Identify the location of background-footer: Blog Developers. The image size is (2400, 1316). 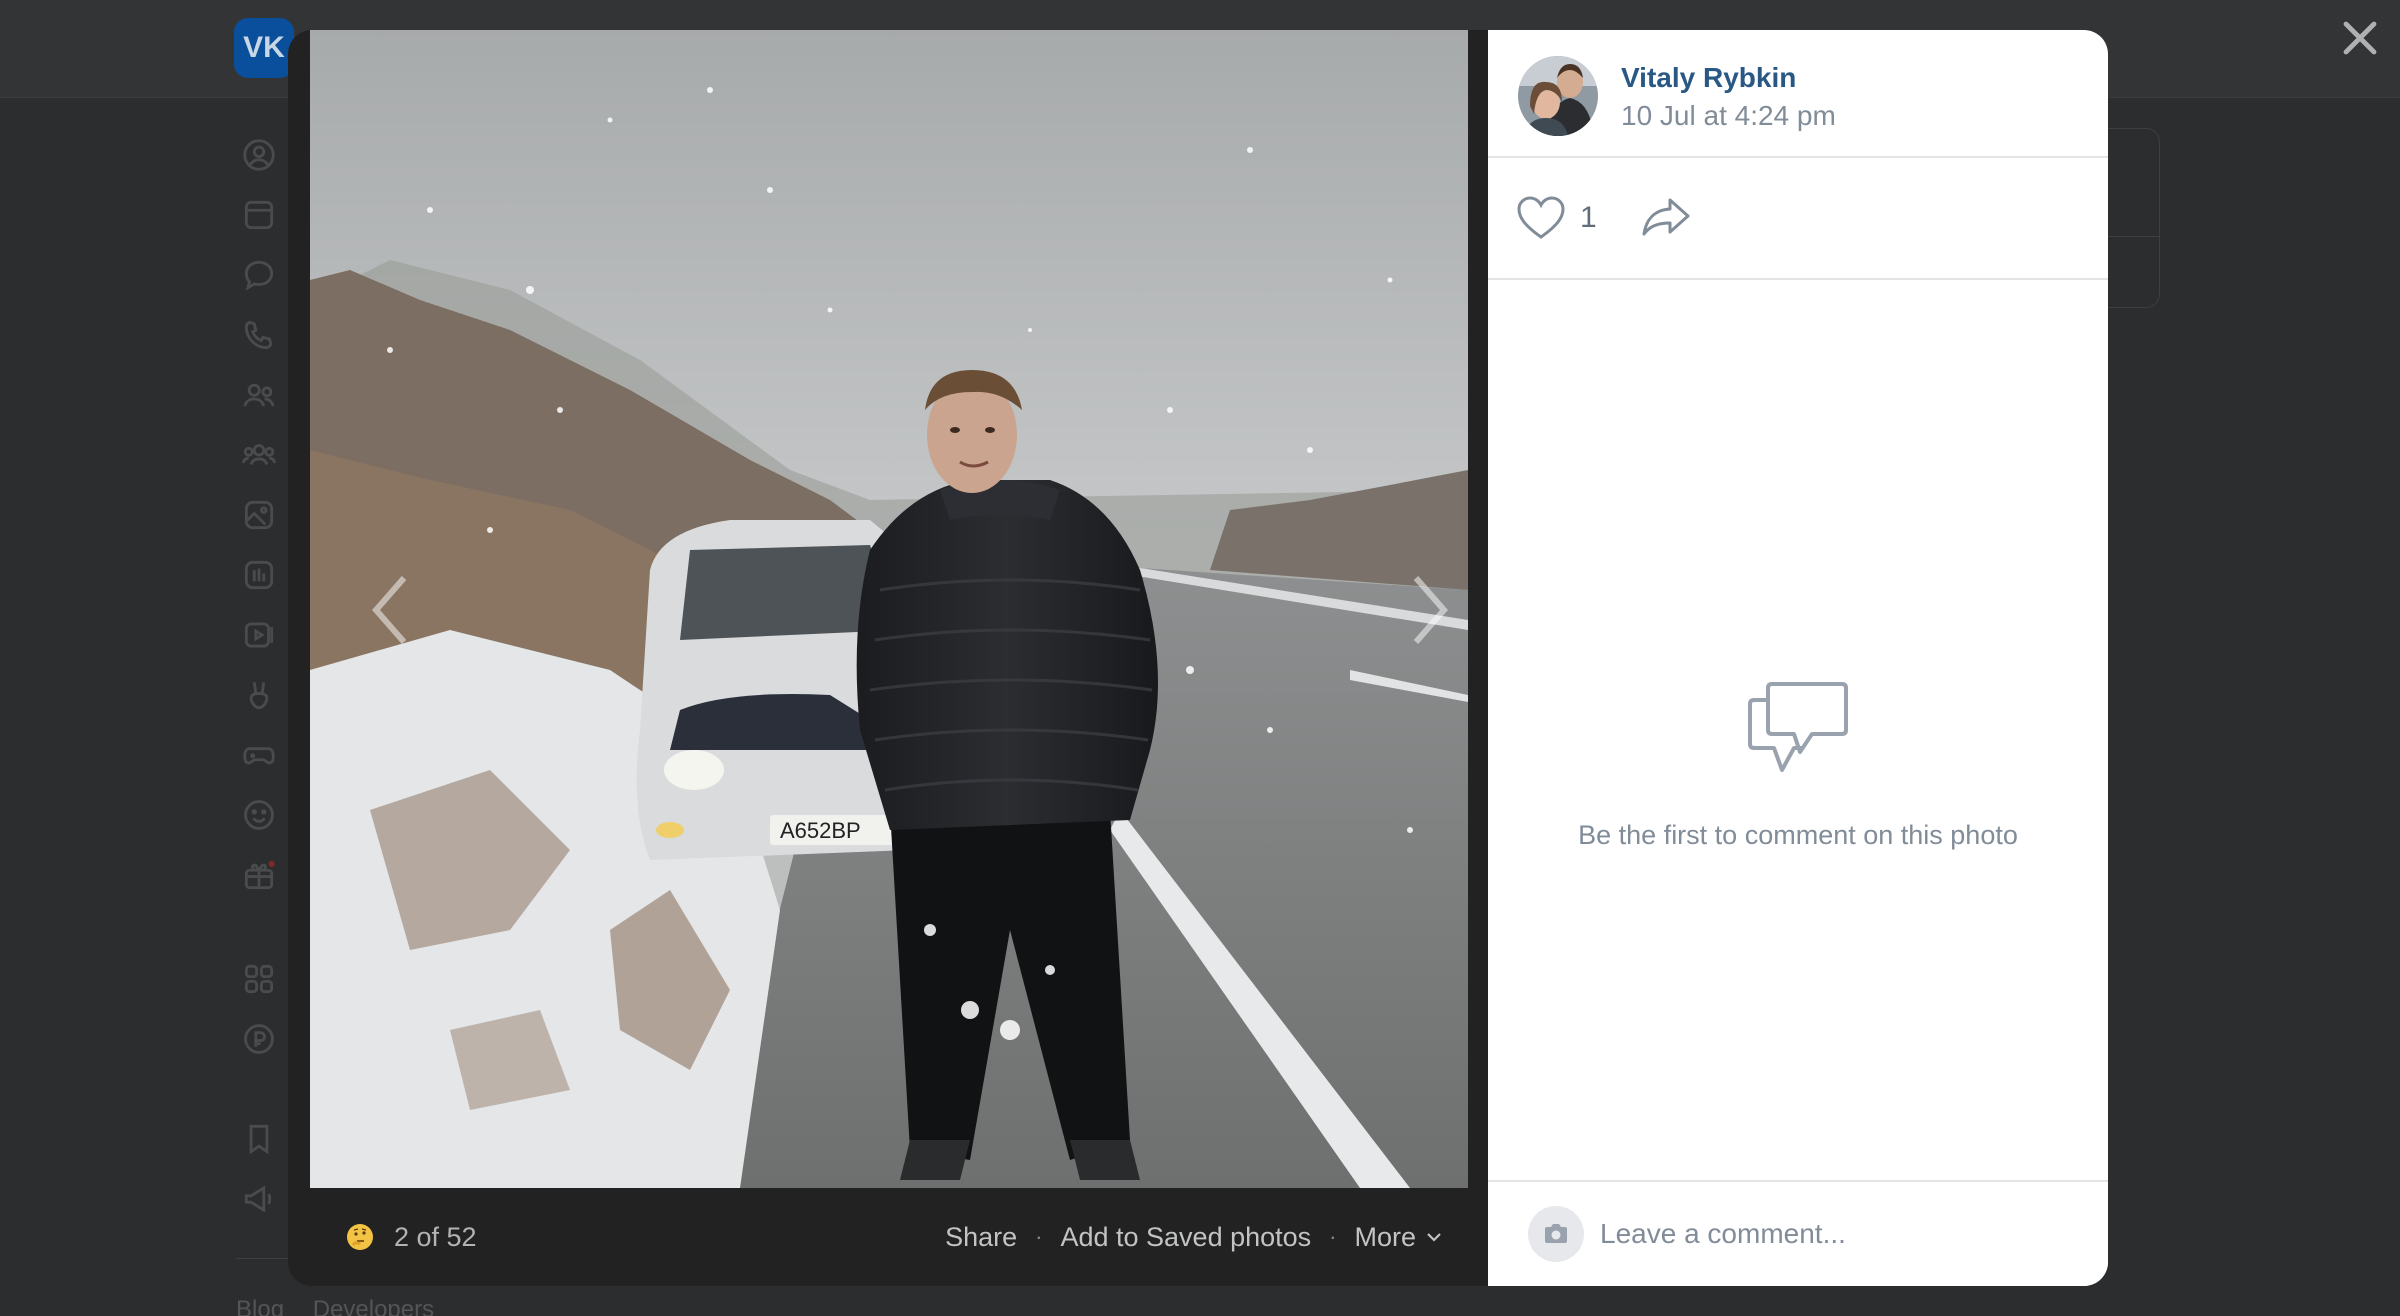
(346, 1306).